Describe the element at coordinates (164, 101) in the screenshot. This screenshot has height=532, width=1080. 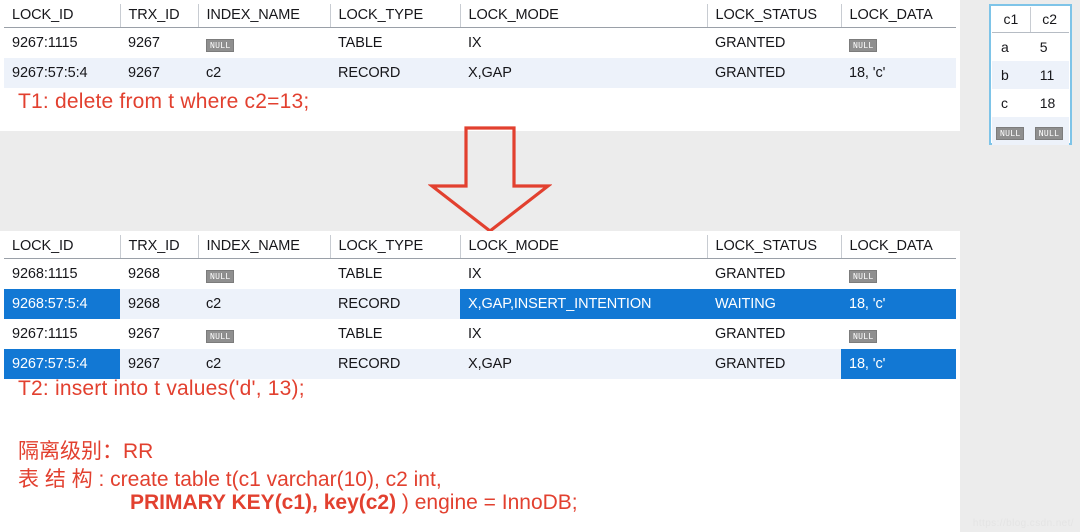
I see `statement-t1: T1: delete from t where c2=13;` at that location.